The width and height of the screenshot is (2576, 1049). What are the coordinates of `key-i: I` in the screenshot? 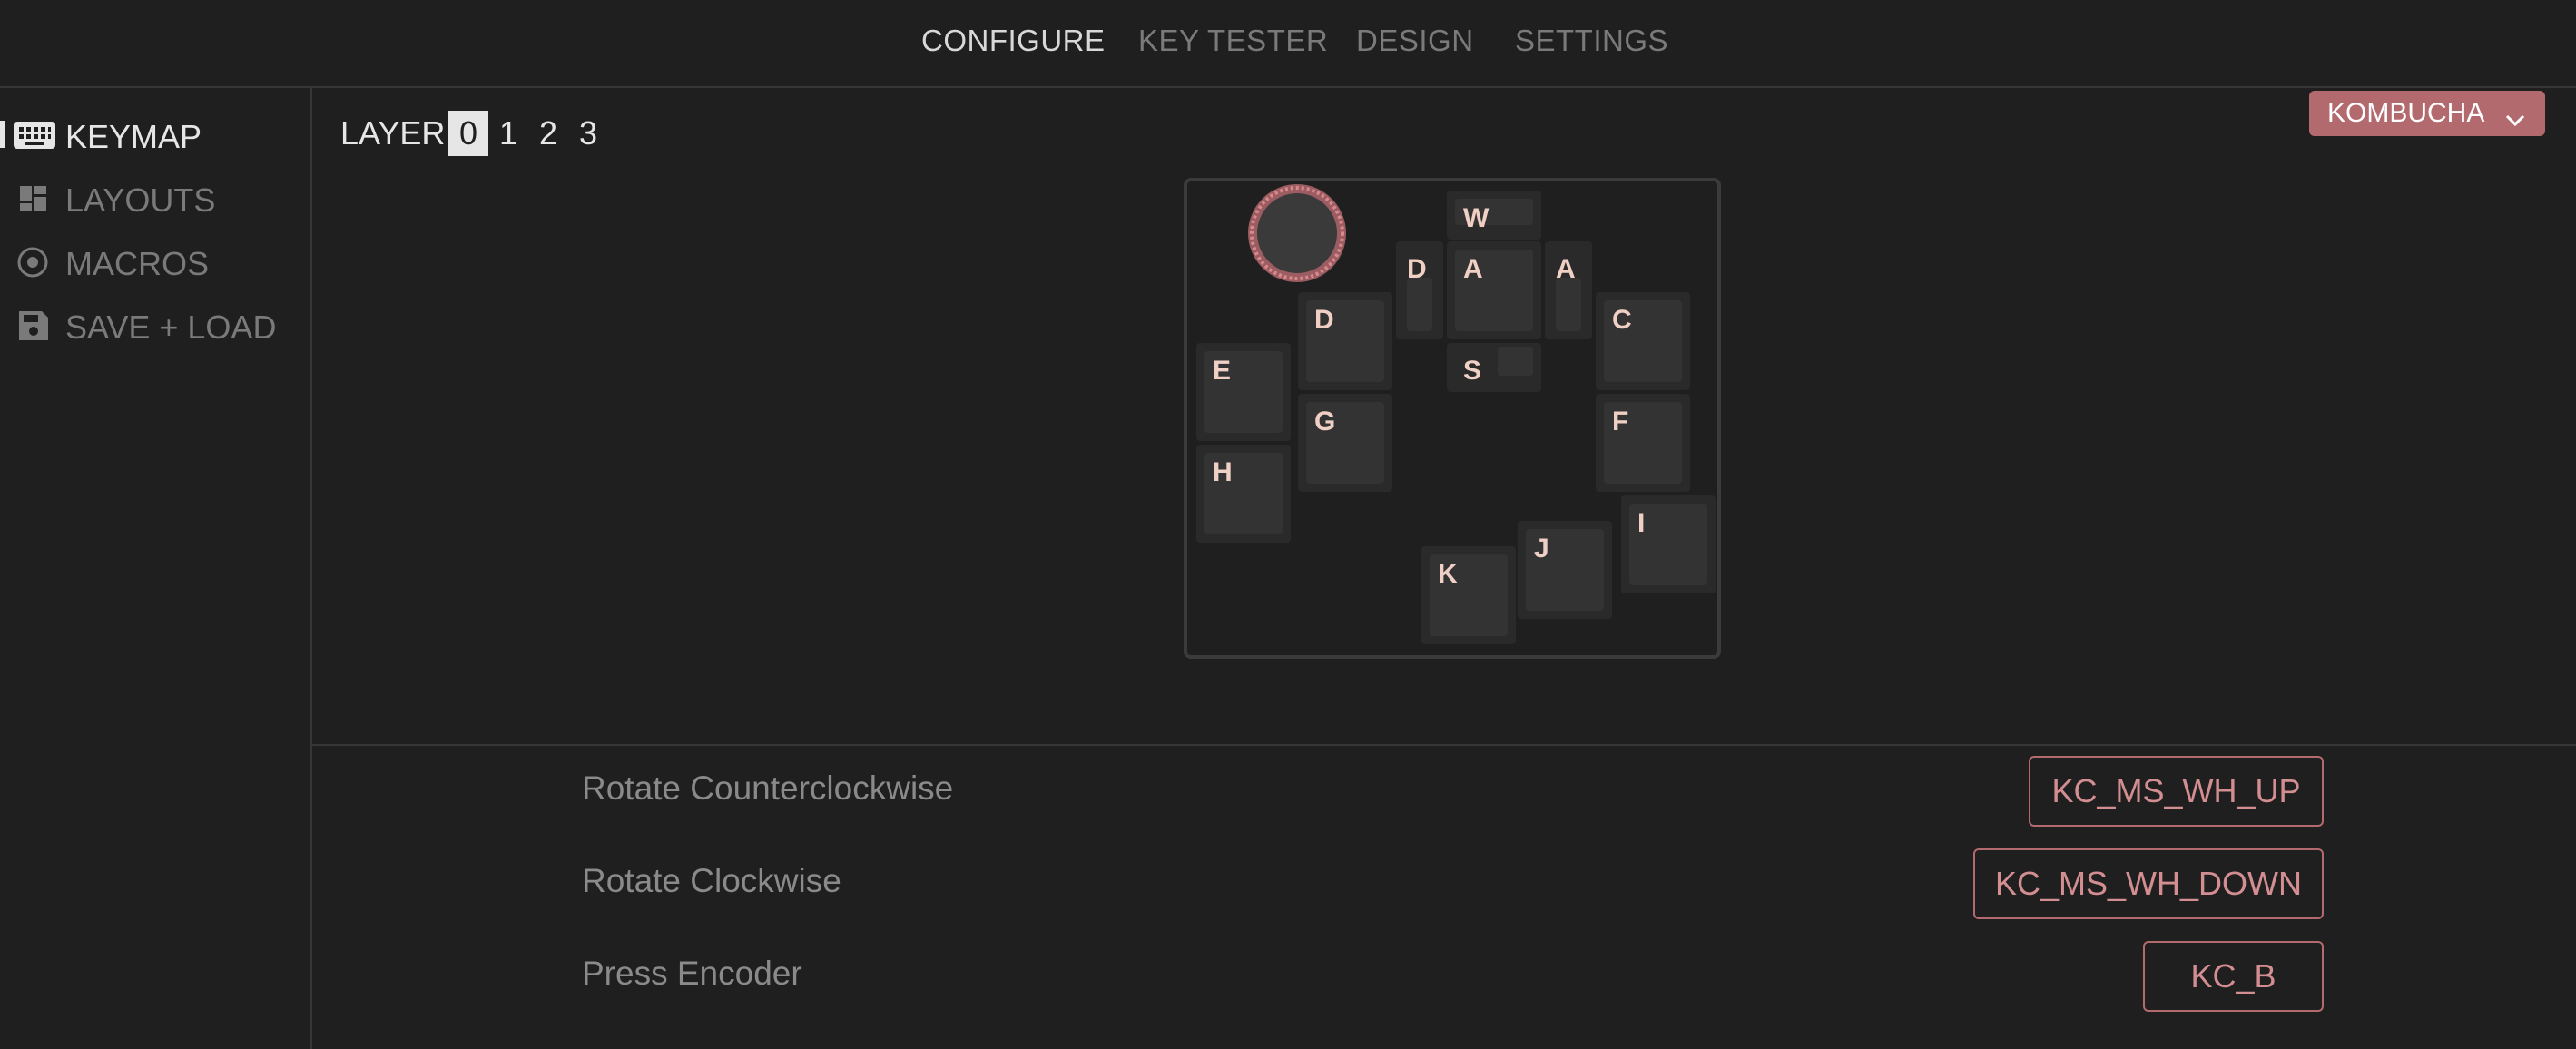 It's located at (1668, 544).